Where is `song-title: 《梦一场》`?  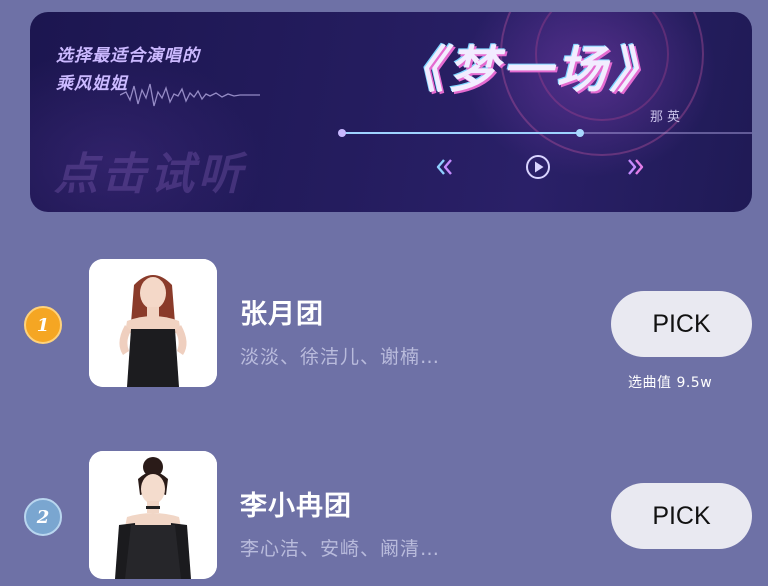 song-title: 《梦一场》 is located at coordinates (529, 69).